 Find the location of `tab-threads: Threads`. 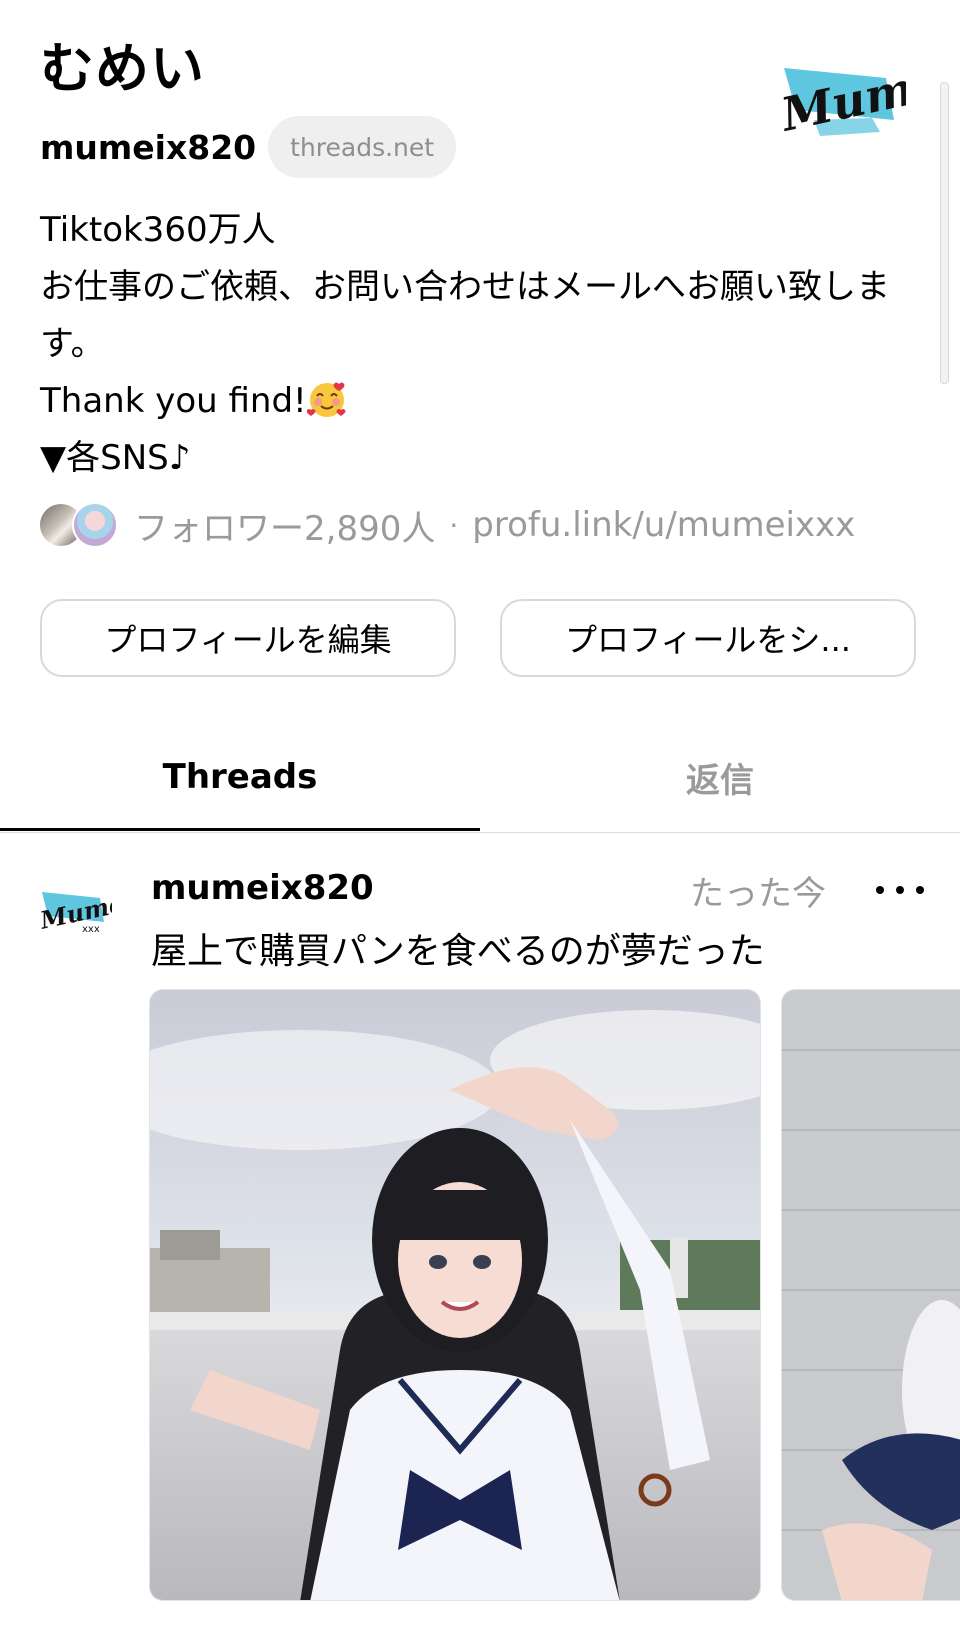

tab-threads: Threads is located at coordinates (240, 777).